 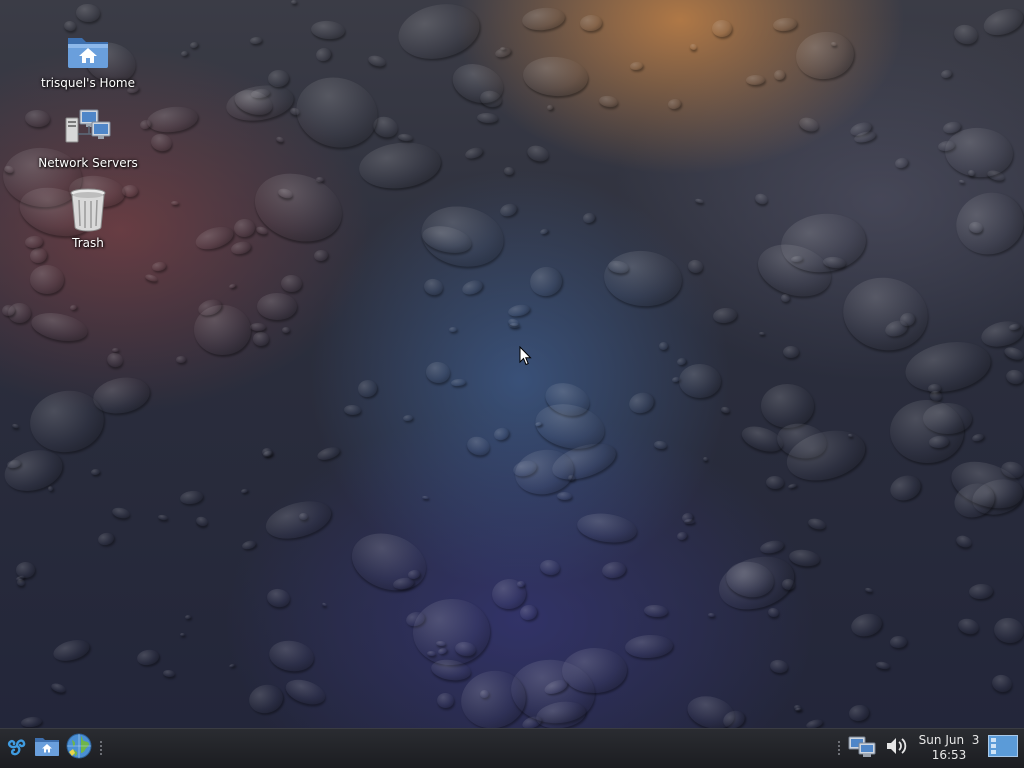 I want to click on desktop-icon-trash: Trash, so click(x=88, y=218).